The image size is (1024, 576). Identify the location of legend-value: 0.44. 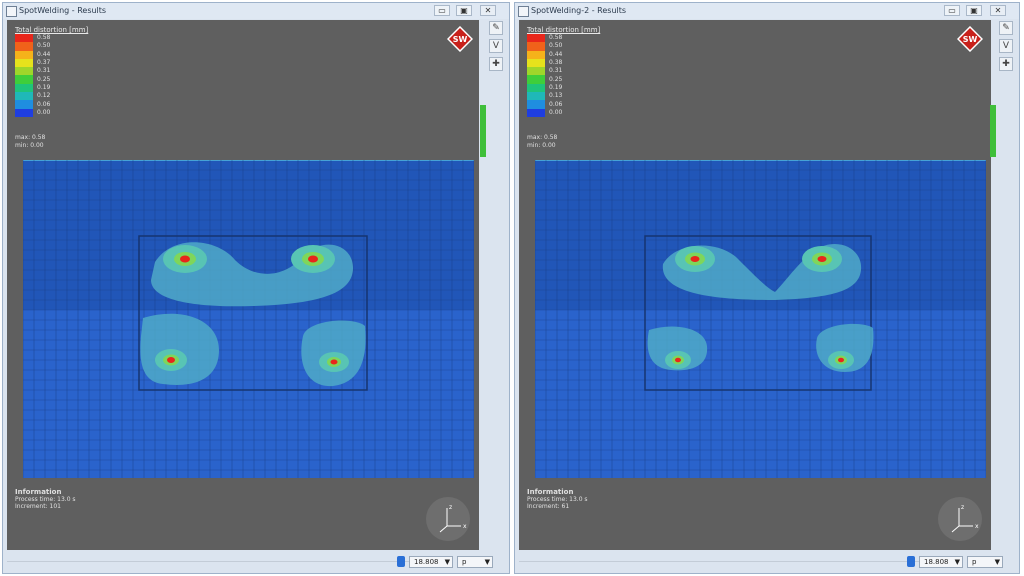
(556, 54).